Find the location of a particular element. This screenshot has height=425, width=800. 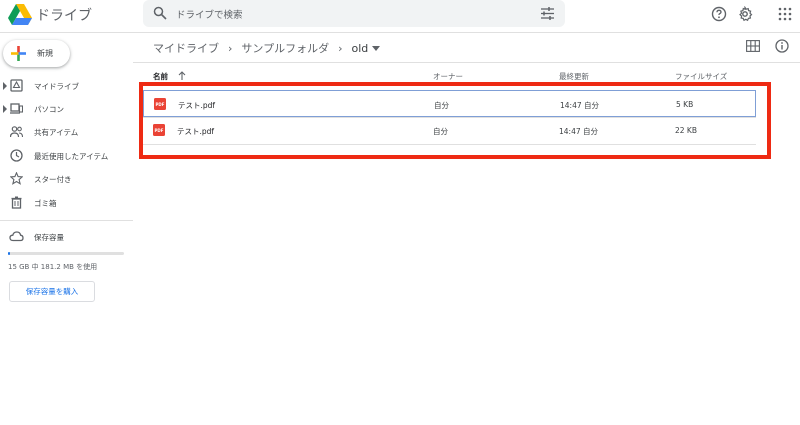

breadcrumb-item-folder: サンプルフォルダ is located at coordinates (285, 48).